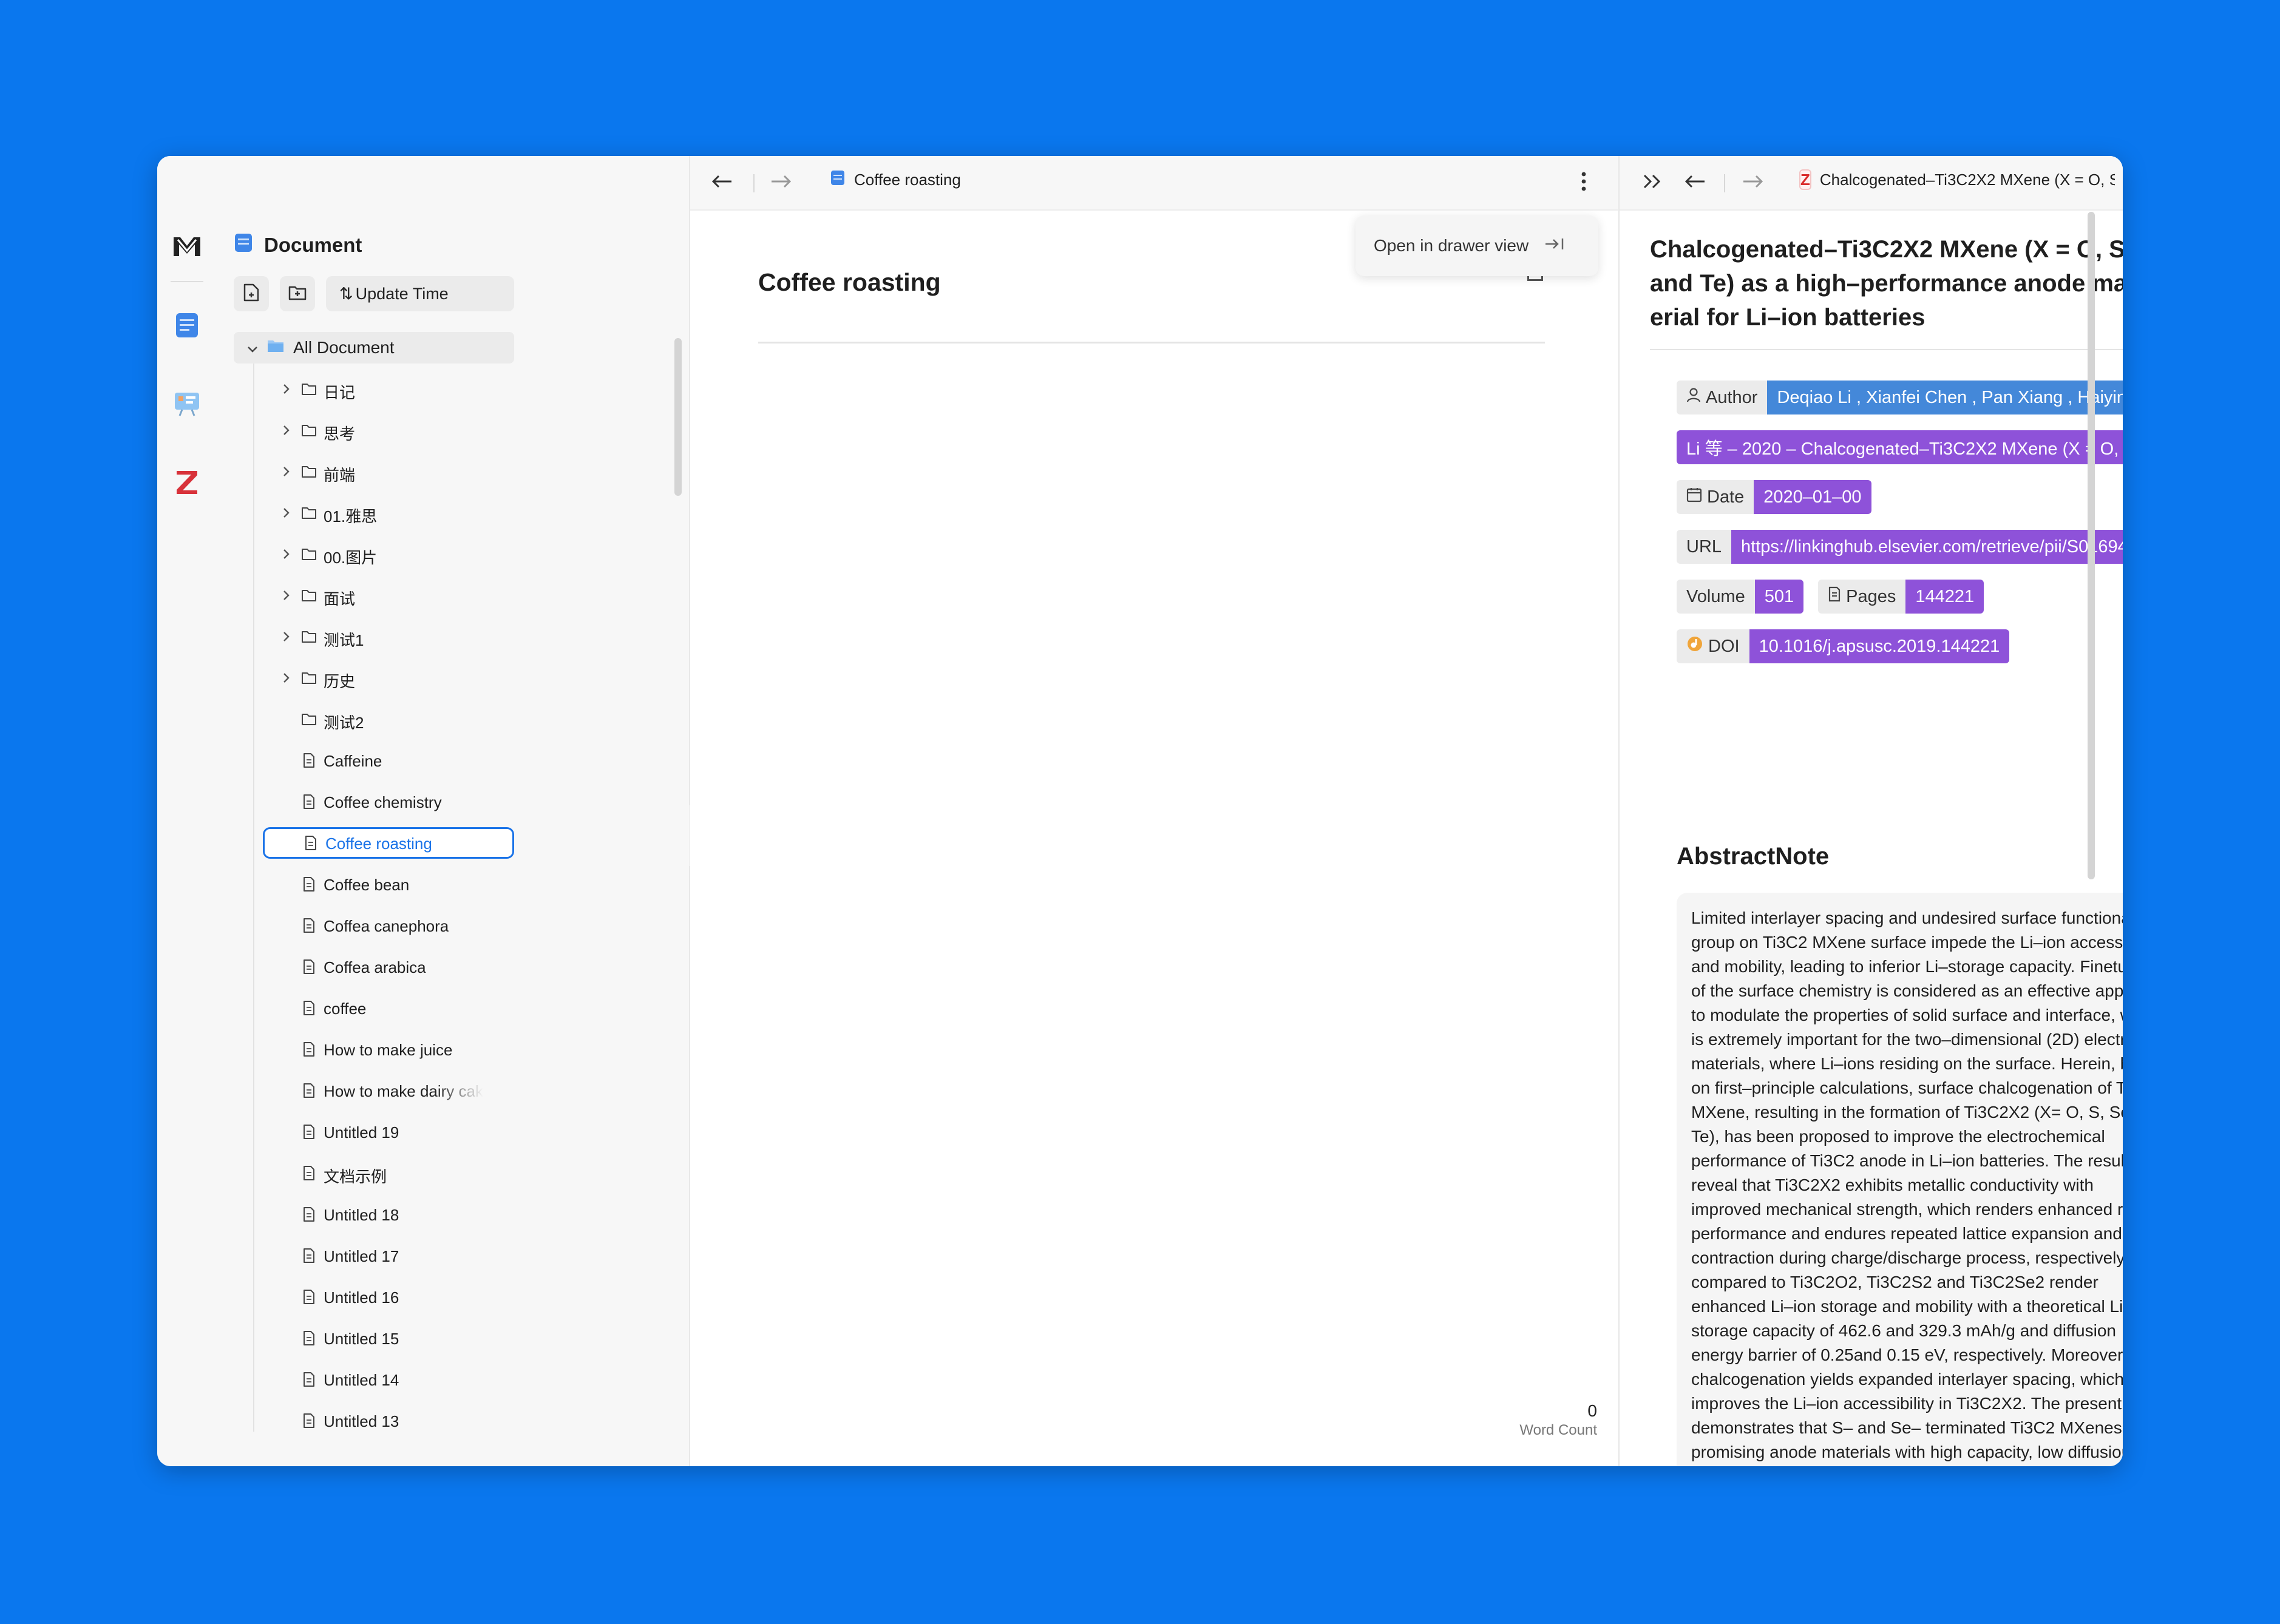 The width and height of the screenshot is (2280, 1624). I want to click on tree-document: Coffee roasting, so click(388, 843).